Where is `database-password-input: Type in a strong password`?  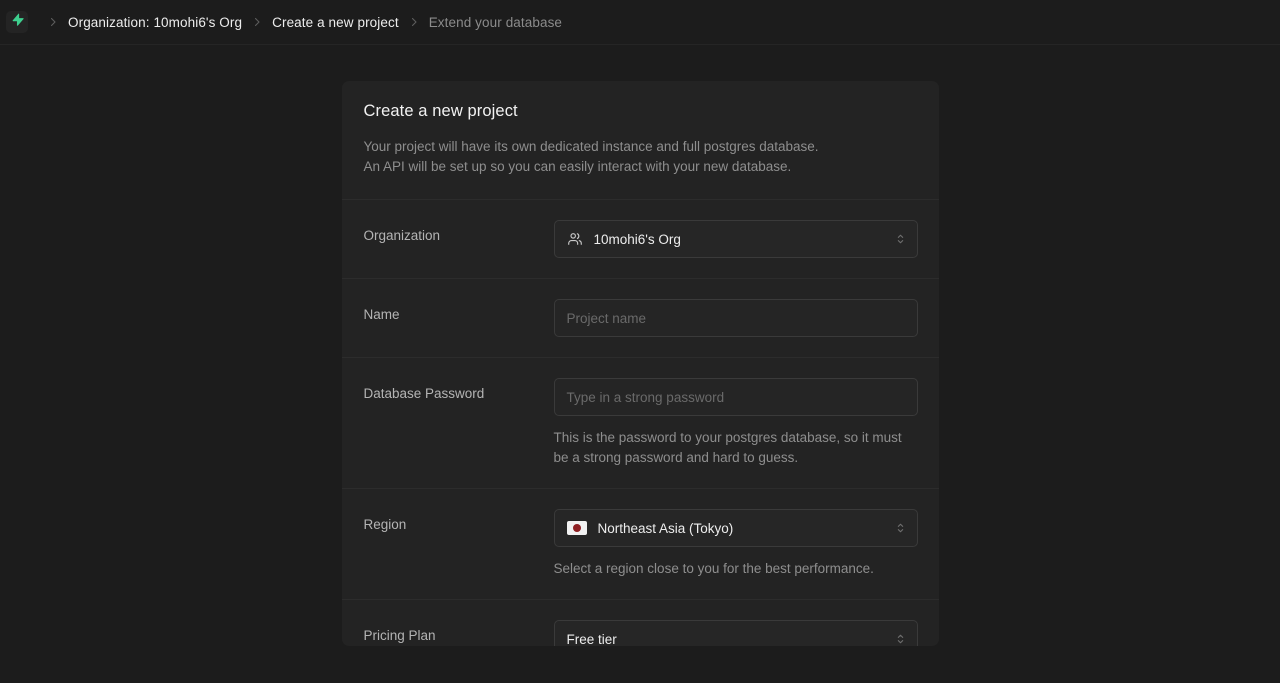
database-password-input: Type in a strong password is located at coordinates (735, 397).